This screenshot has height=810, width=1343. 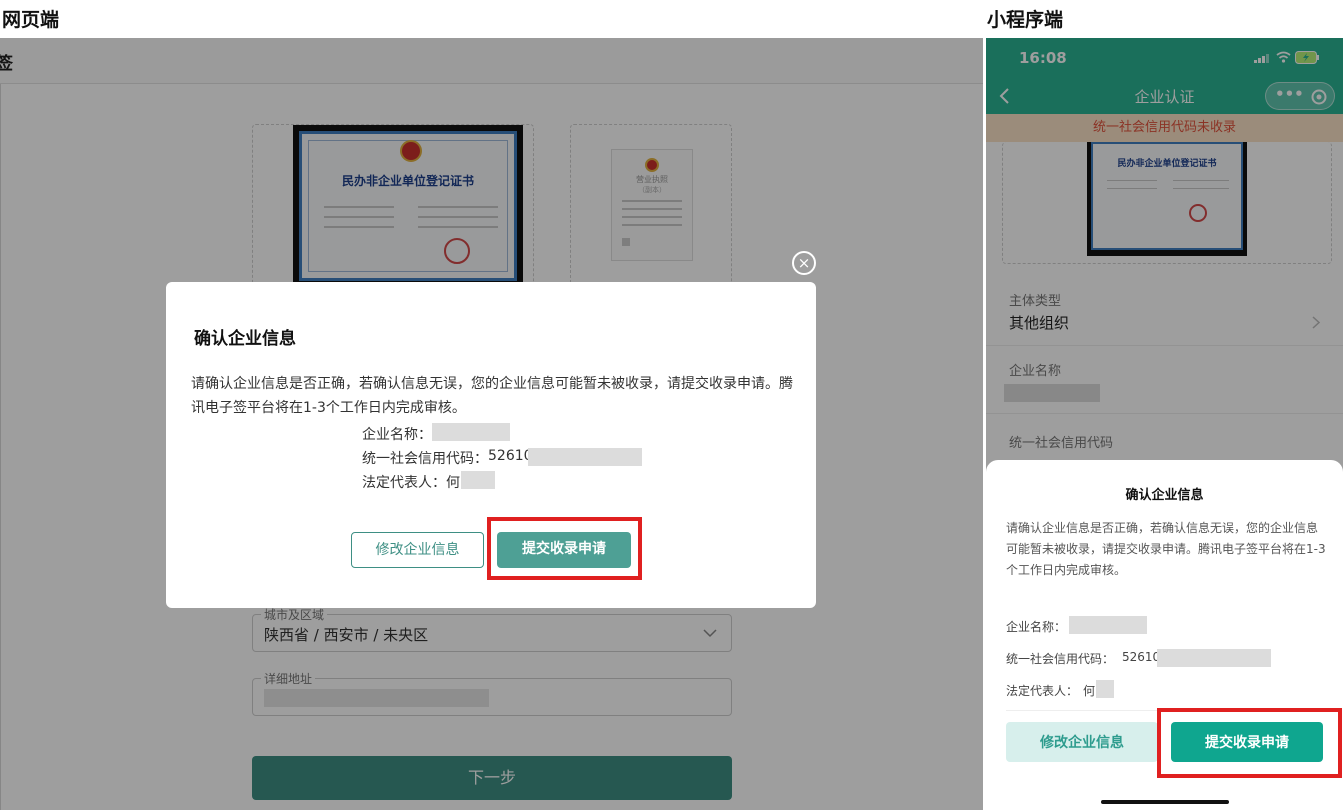 What do you see at coordinates (1108, 625) in the screenshot?
I see `sheet-company-name-redacted` at bounding box center [1108, 625].